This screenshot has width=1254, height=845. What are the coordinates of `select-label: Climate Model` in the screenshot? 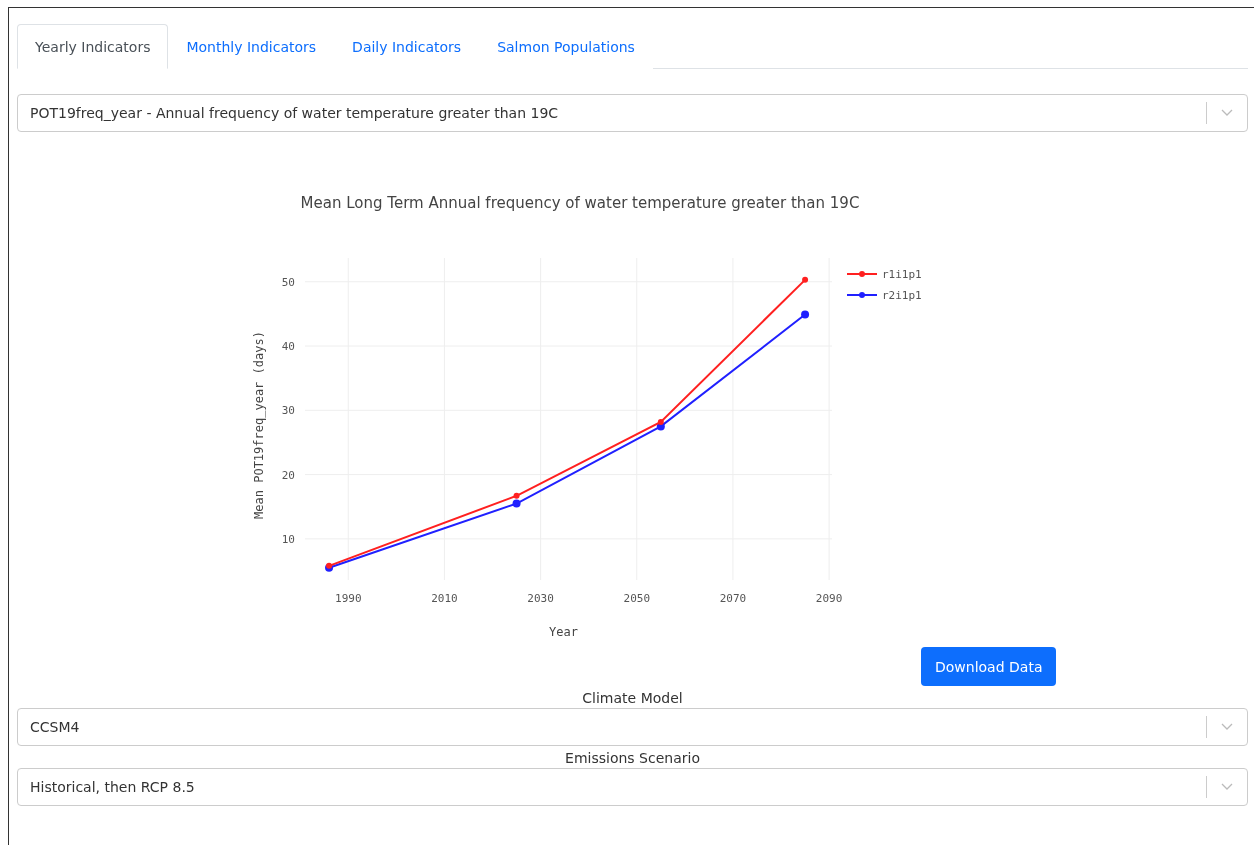 It's located at (632, 698).